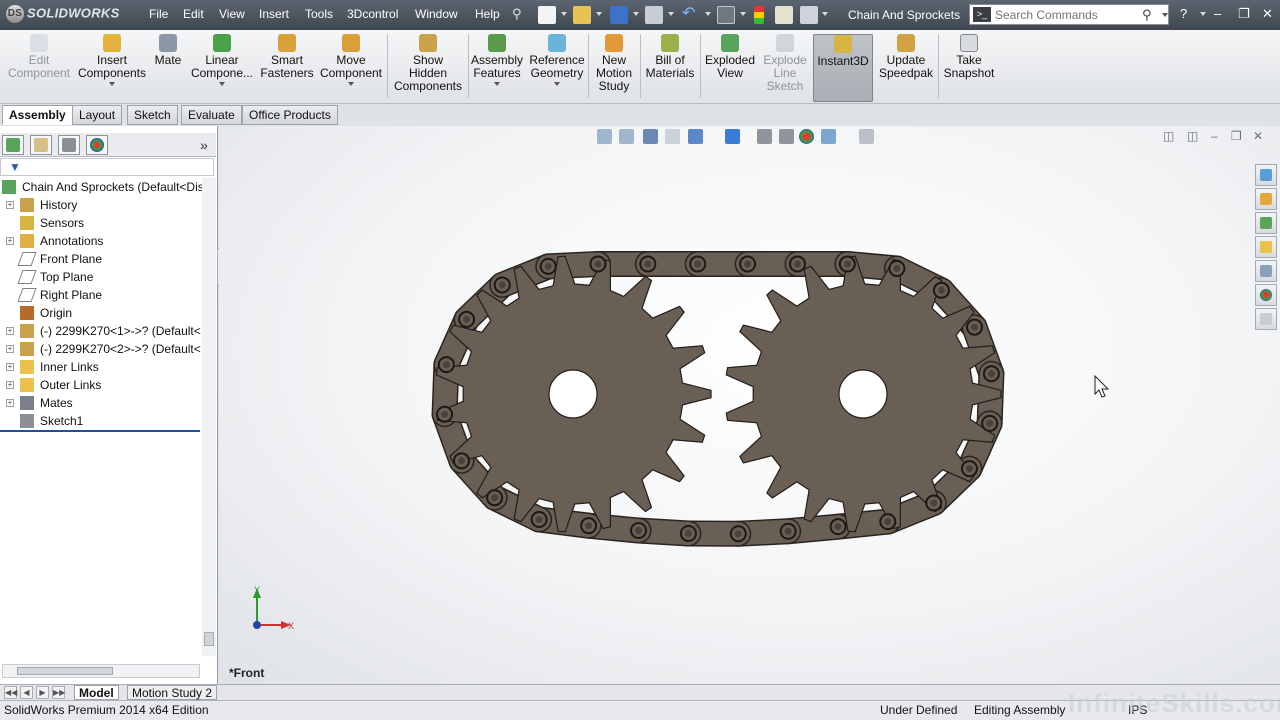  I want to click on tree-item: + (-) 2299K270<1>->? (Default<, so click(107, 331).